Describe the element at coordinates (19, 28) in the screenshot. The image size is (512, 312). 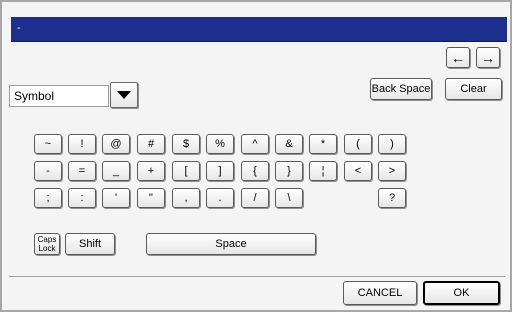
I see `title-text: -` at that location.